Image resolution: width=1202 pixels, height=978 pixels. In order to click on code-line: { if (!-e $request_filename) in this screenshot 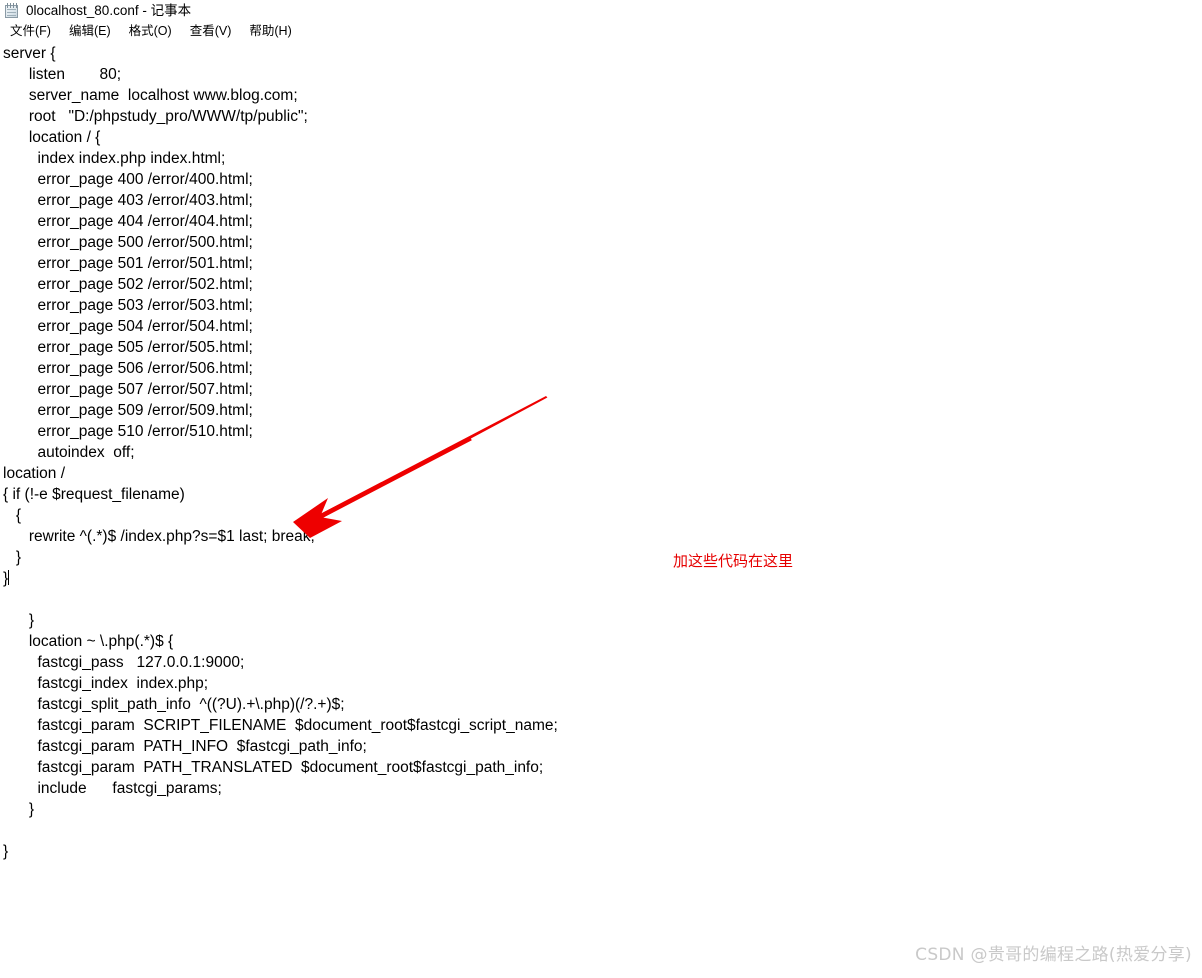, I will do `click(94, 494)`.